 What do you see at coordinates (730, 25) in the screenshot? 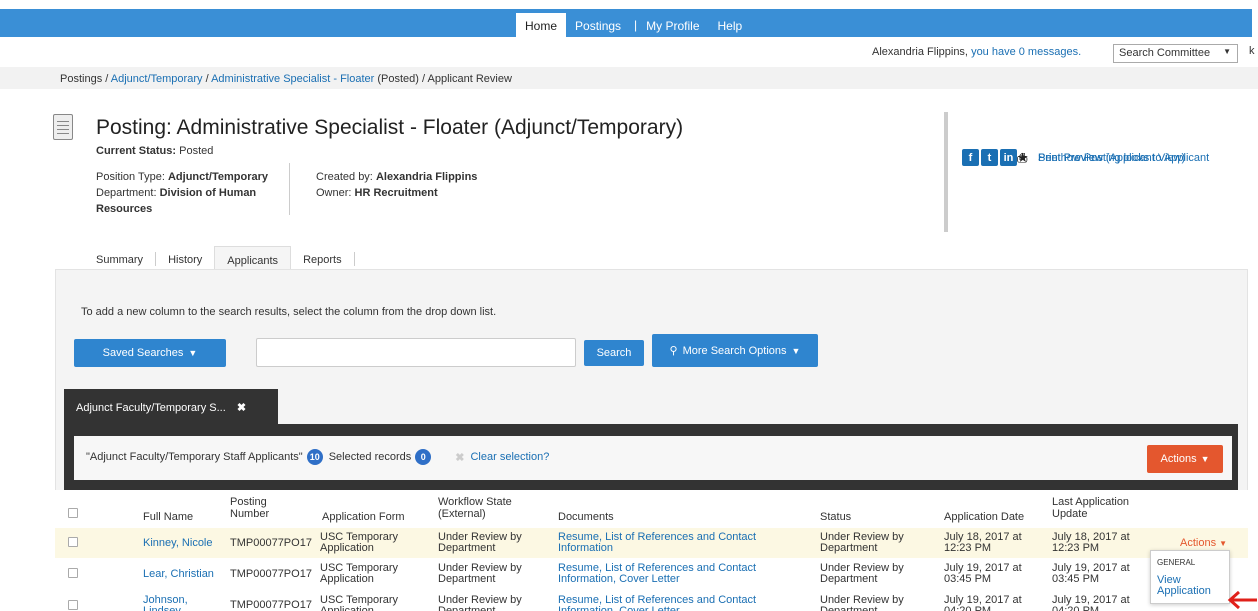
I see `nav-help: Help` at bounding box center [730, 25].